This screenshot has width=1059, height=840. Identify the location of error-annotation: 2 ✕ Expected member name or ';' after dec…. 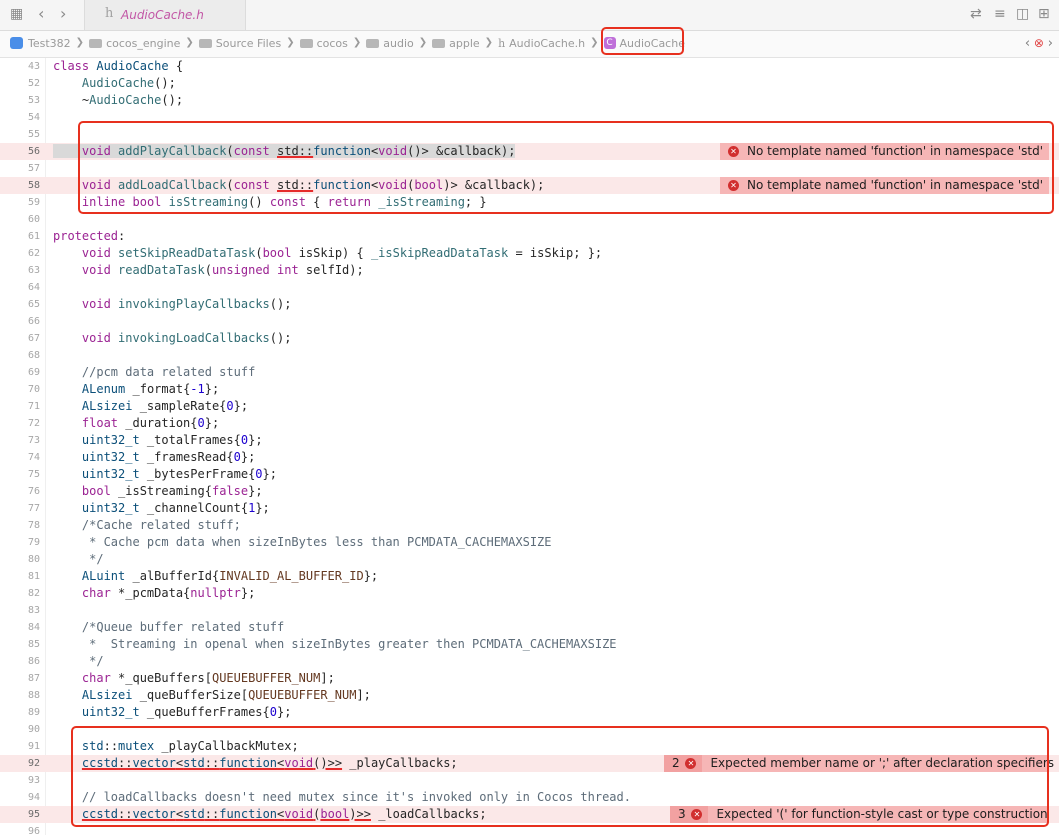
(859, 763).